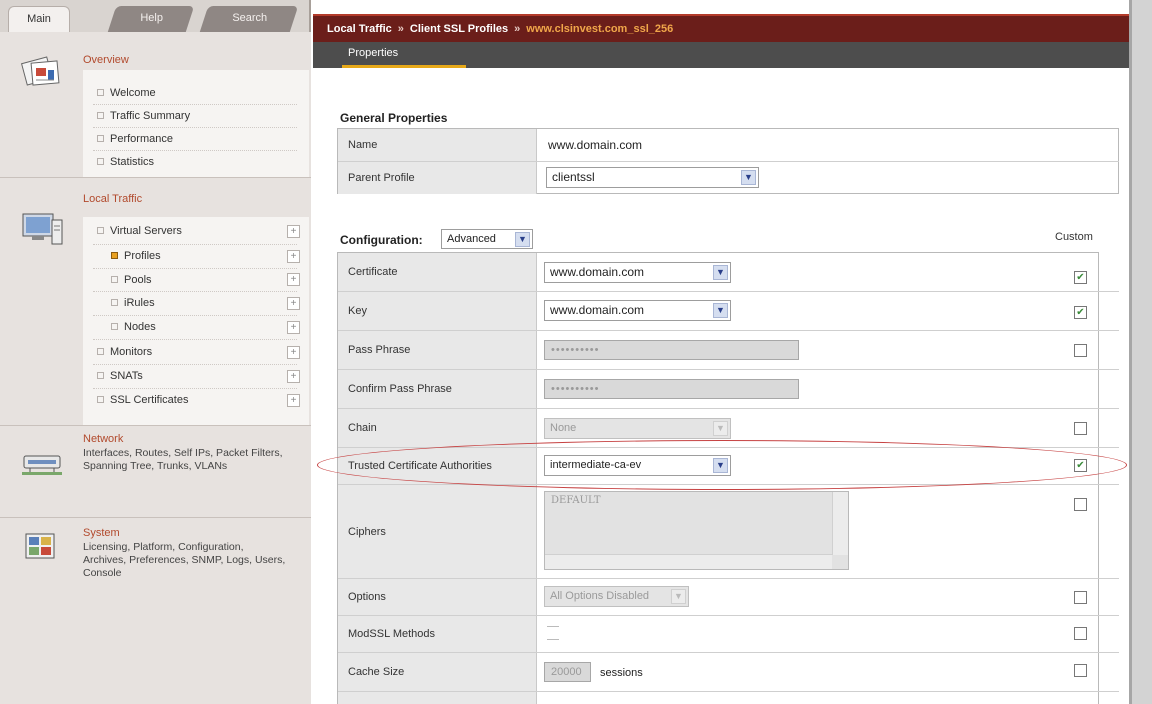 This screenshot has width=1152, height=704. I want to click on tab-main: Main, so click(39, 19).